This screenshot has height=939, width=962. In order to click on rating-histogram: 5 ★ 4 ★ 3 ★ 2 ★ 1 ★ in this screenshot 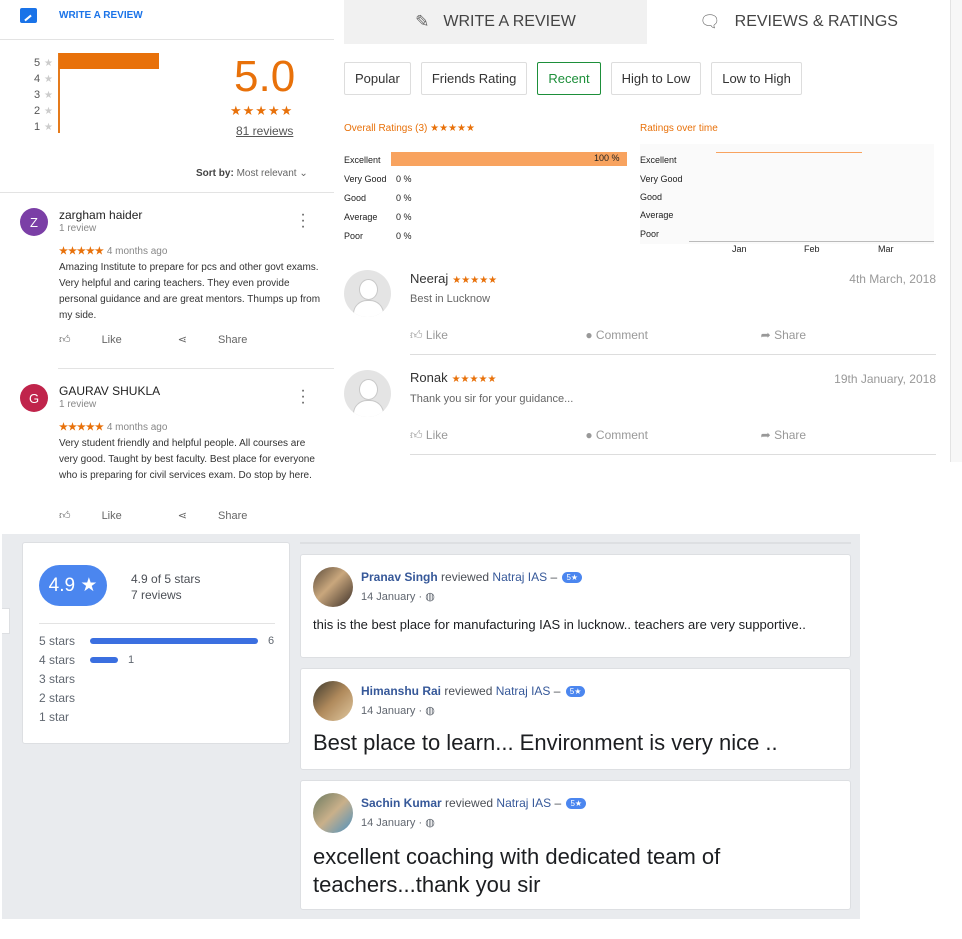, I will do `click(44, 95)`.